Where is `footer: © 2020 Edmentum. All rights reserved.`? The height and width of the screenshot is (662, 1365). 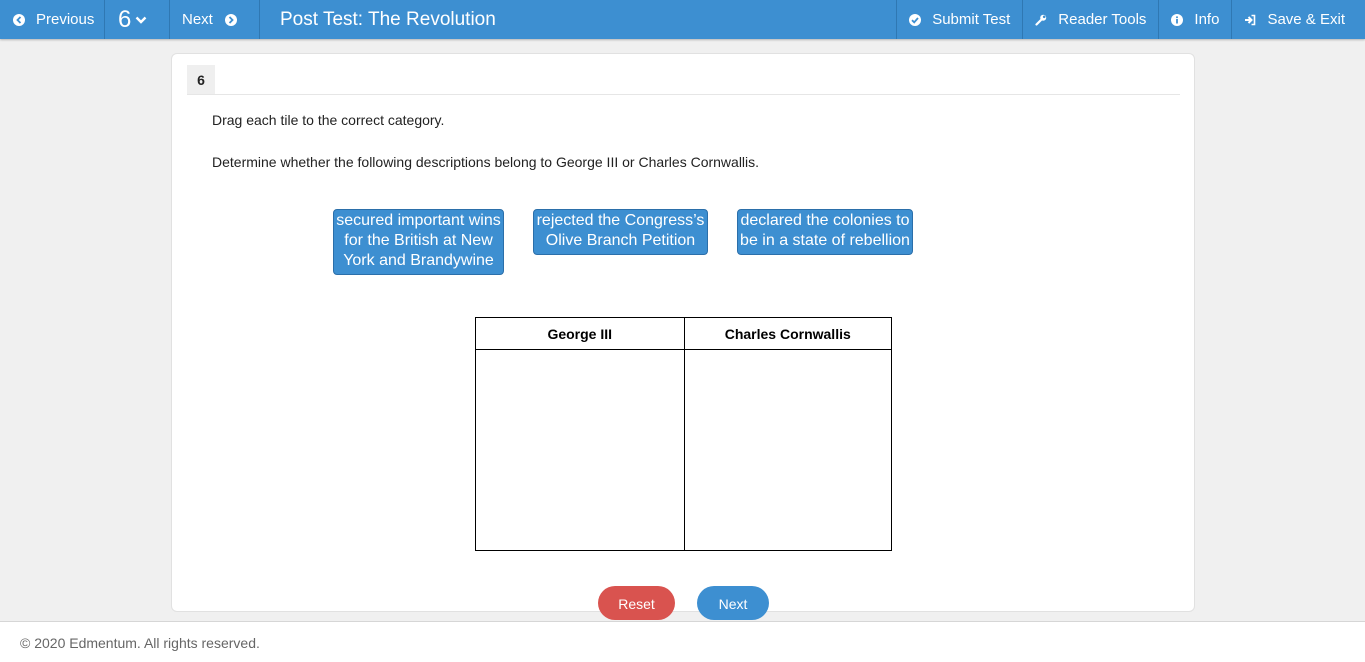 footer: © 2020 Edmentum. All rights reserved. is located at coordinates (682, 641).